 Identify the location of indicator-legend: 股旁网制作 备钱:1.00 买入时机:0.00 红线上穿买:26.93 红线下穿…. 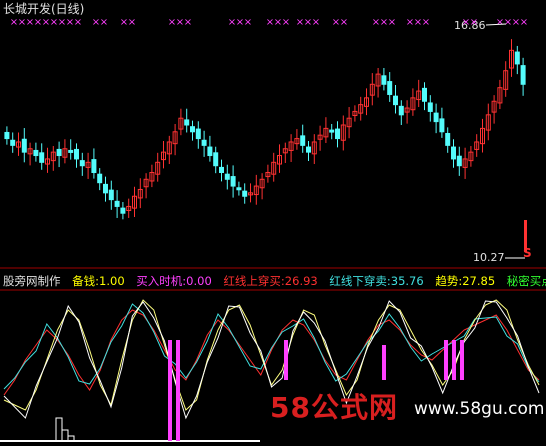
(274, 281).